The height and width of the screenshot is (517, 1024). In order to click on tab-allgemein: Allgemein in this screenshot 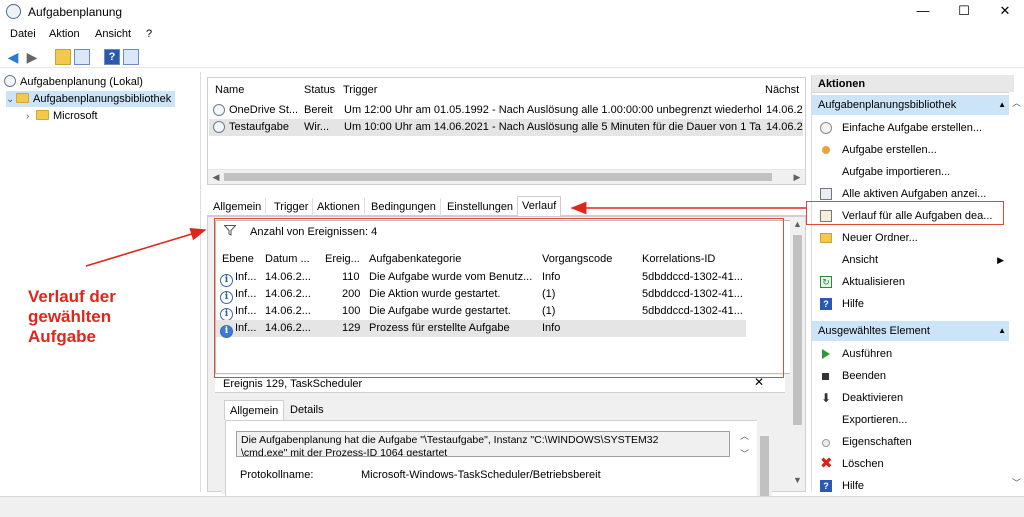, I will do `click(238, 207)`.